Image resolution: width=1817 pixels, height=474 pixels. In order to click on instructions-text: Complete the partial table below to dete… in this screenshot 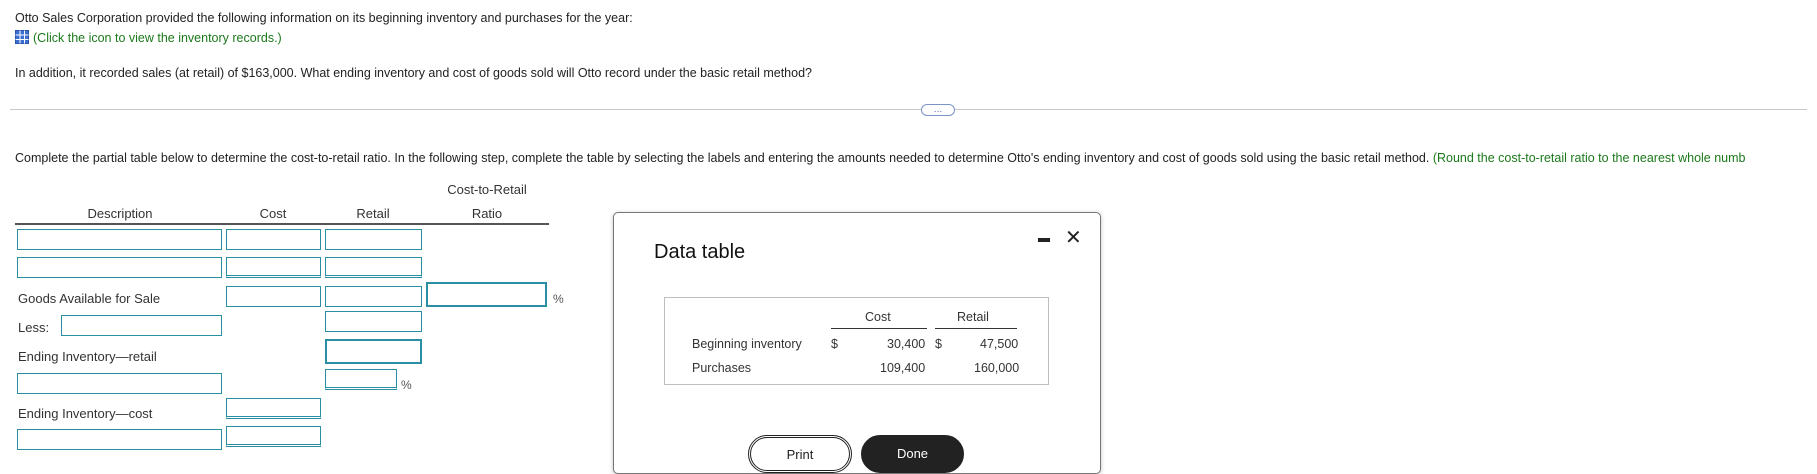, I will do `click(722, 158)`.